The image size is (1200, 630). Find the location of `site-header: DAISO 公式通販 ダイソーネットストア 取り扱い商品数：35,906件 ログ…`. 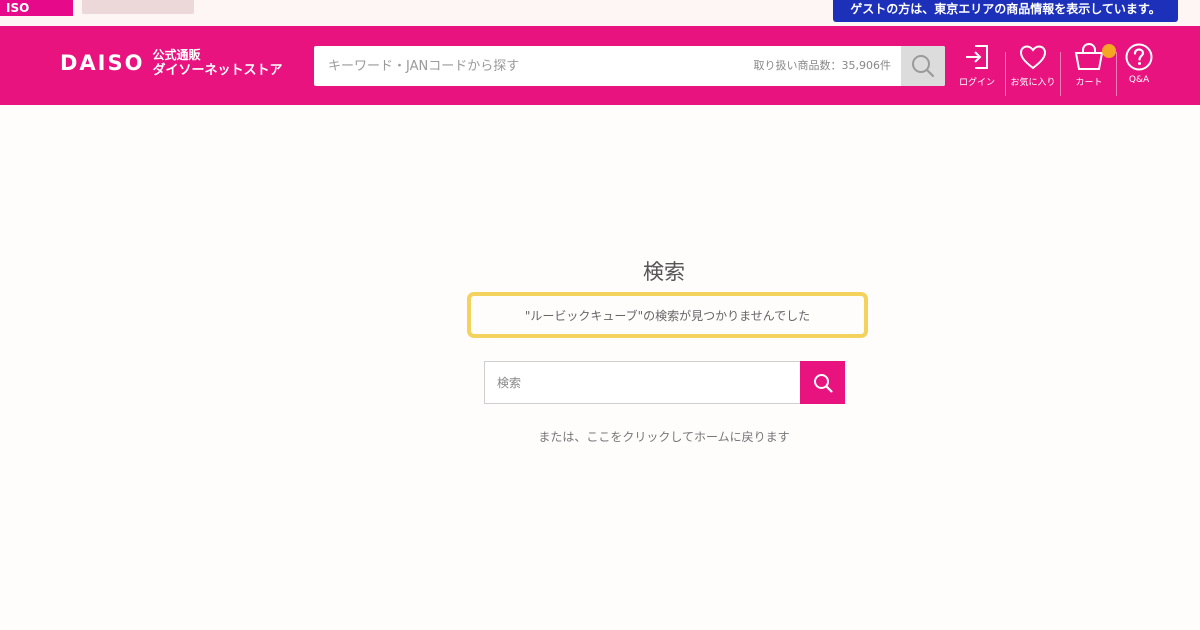

site-header: DAISO 公式通販 ダイソーネットストア 取り扱い商品数：35,906件 ログ… is located at coordinates (600, 65).